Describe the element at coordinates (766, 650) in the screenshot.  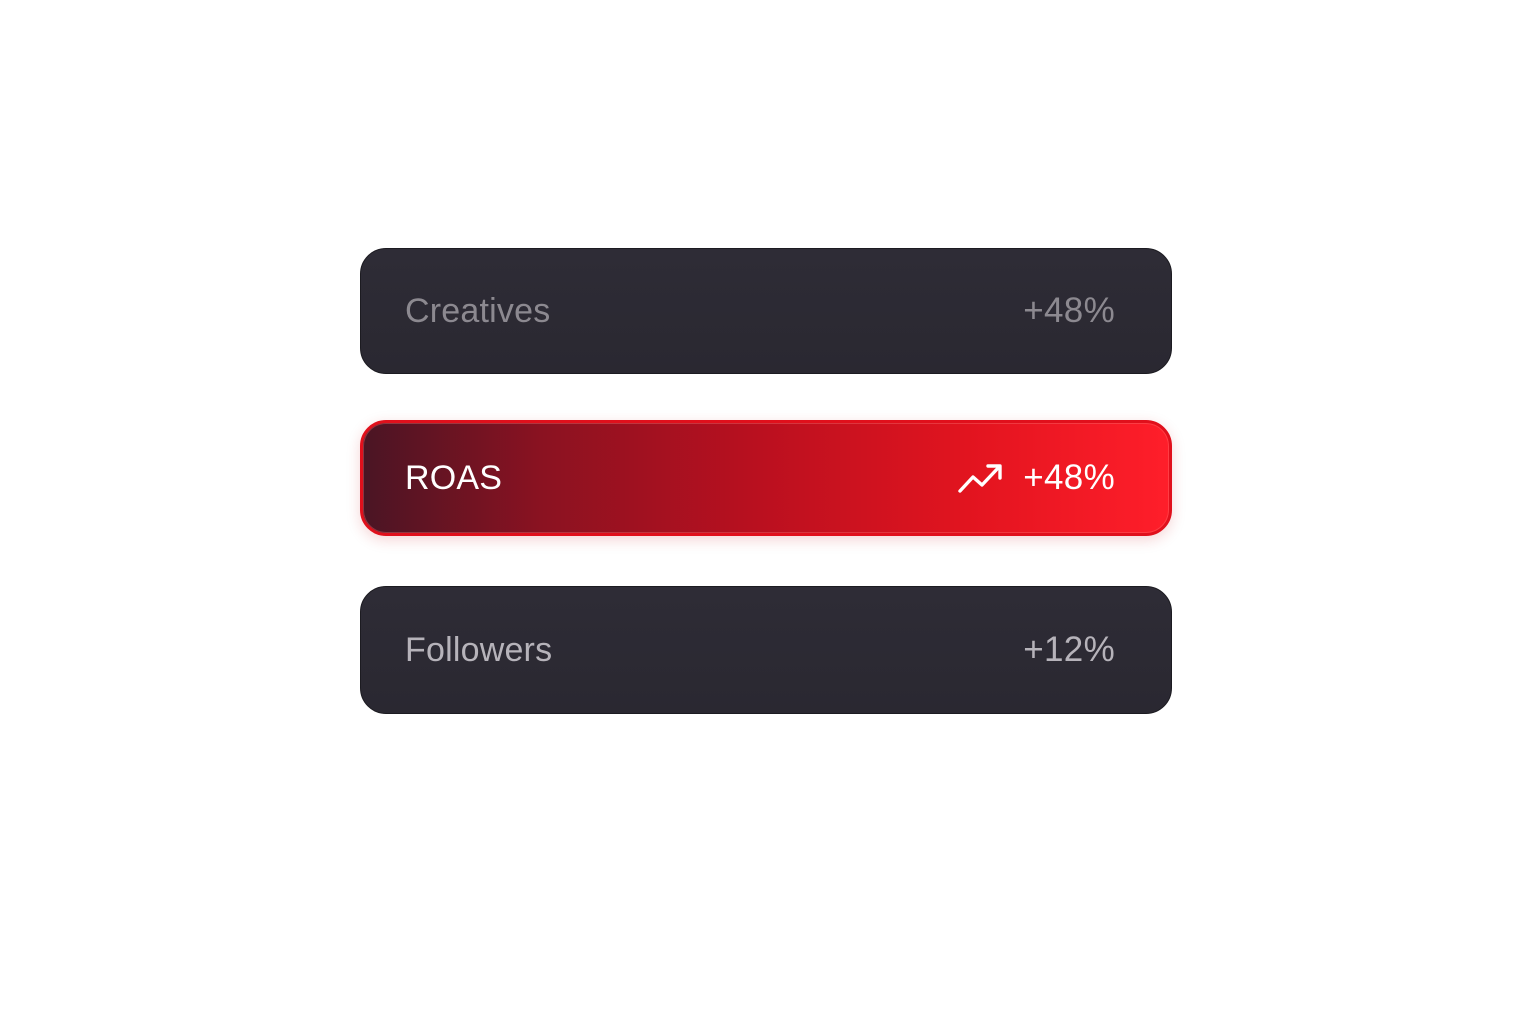
I see `metric-card-followers: Followers +12%` at that location.